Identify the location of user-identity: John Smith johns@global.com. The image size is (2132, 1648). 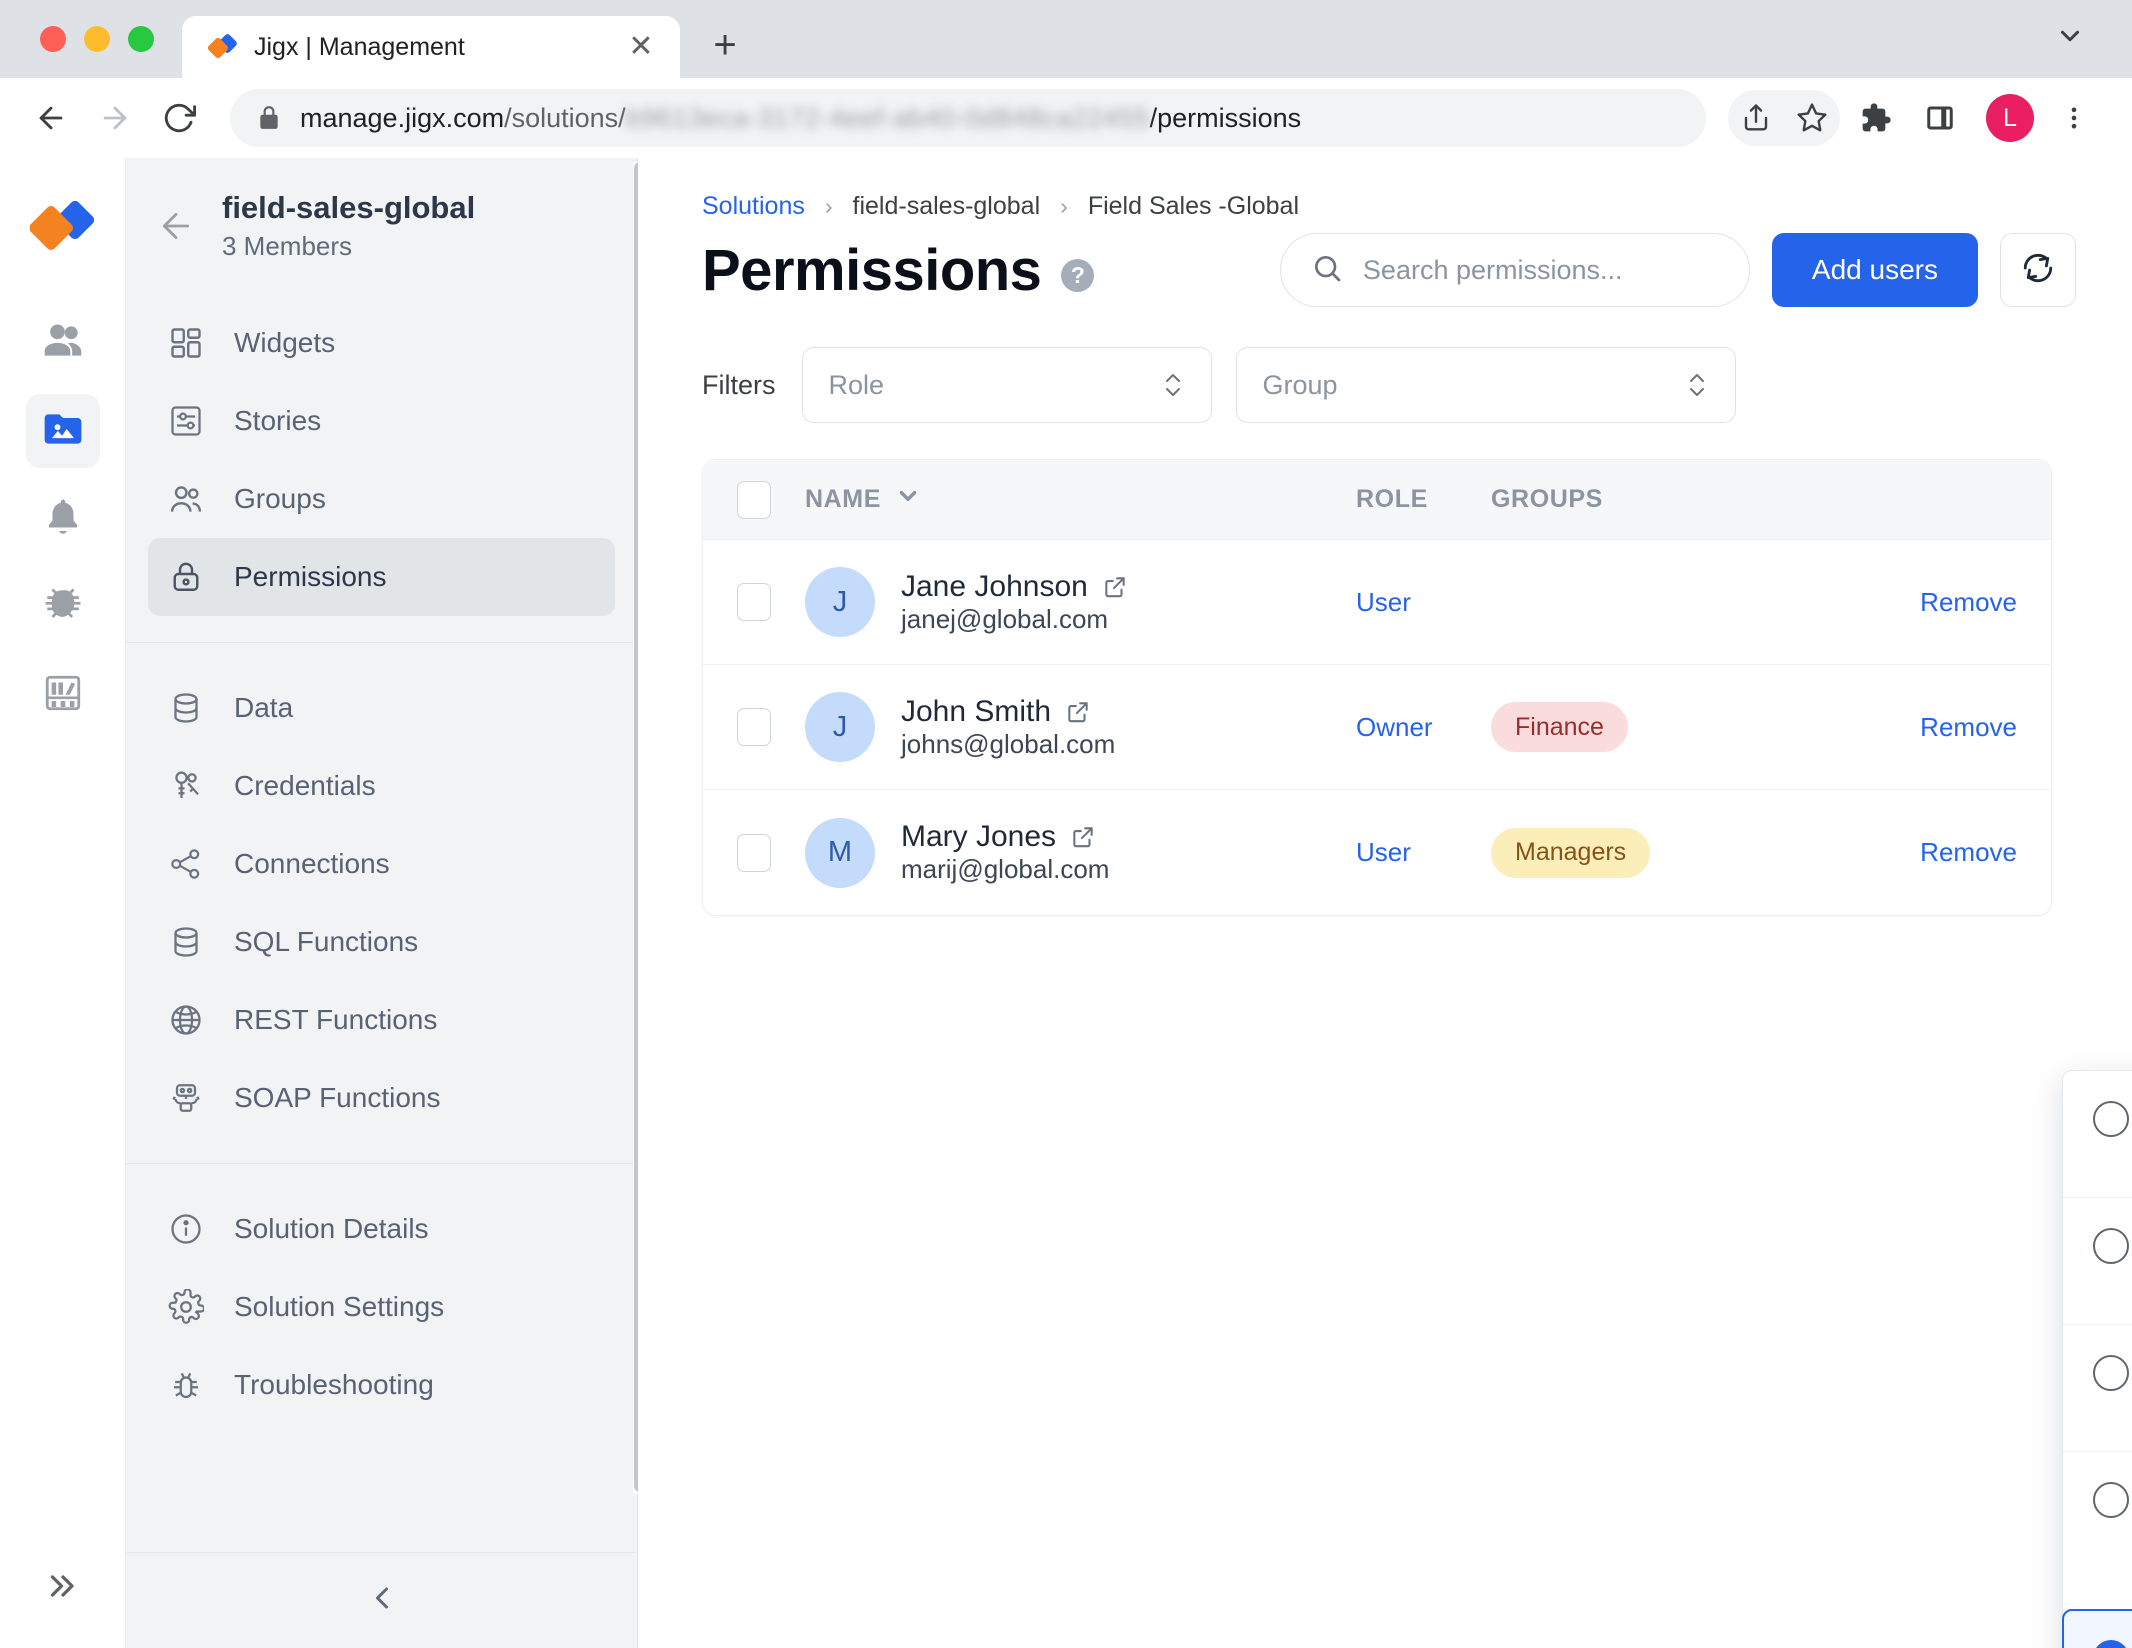
(1008, 727).